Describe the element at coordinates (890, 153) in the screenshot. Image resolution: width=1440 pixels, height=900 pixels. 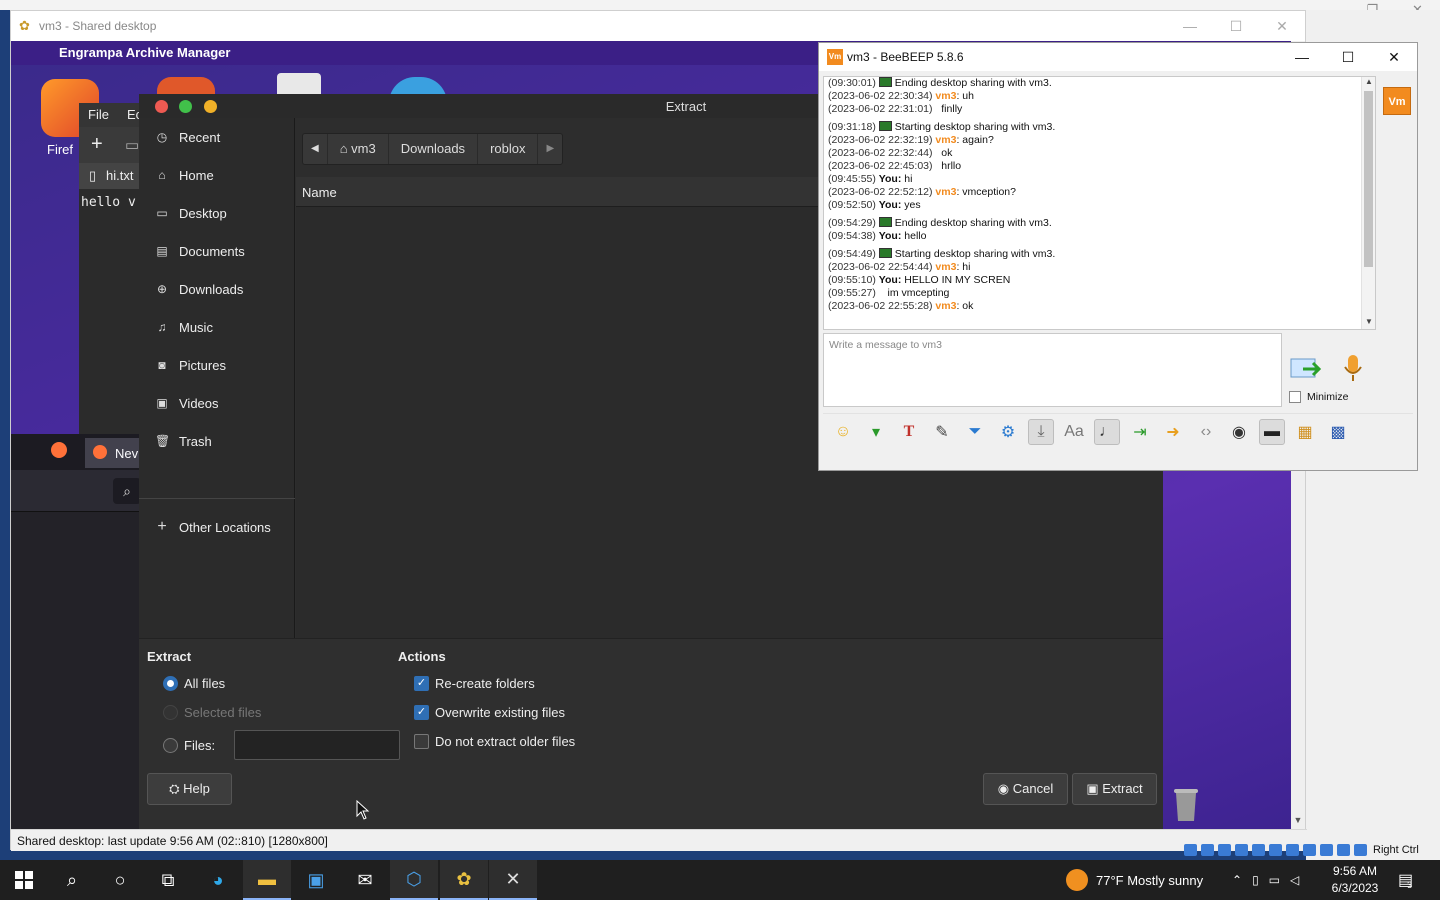
I see `chat-message: (2023-06-02 22:32:44) ok` at that location.